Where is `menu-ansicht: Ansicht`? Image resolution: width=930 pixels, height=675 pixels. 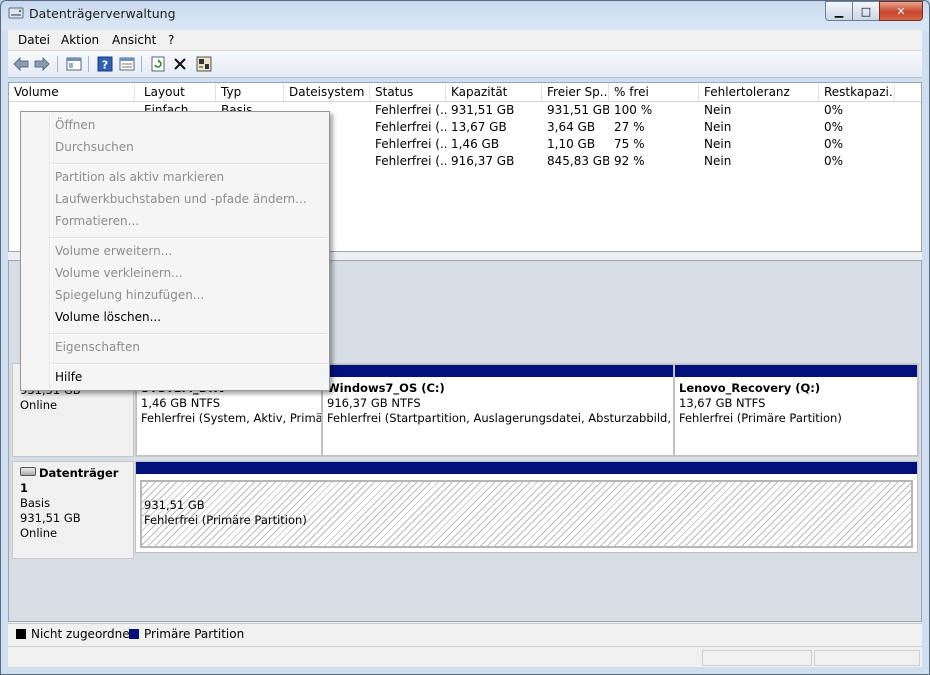 menu-ansicht: Ansicht is located at coordinates (134, 40).